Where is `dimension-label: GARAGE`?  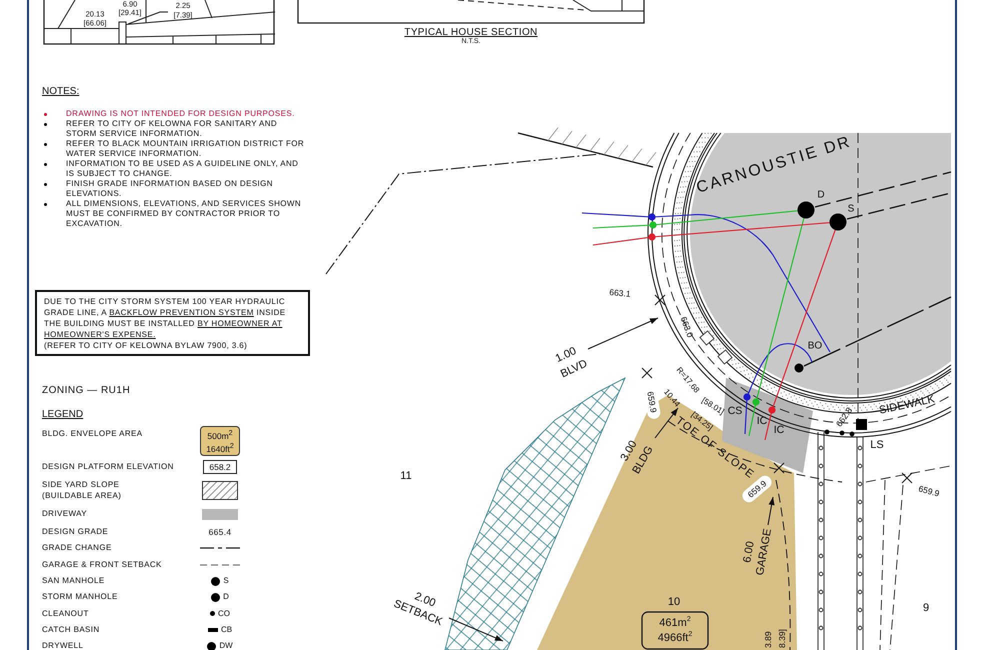 dimension-label: GARAGE is located at coordinates (764, 552).